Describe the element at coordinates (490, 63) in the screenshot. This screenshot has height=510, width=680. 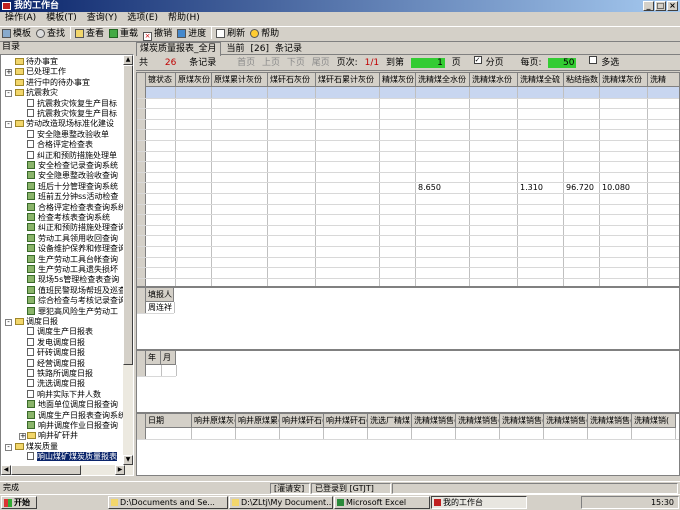
I see `paging-toggle: ✓ 分页` at that location.